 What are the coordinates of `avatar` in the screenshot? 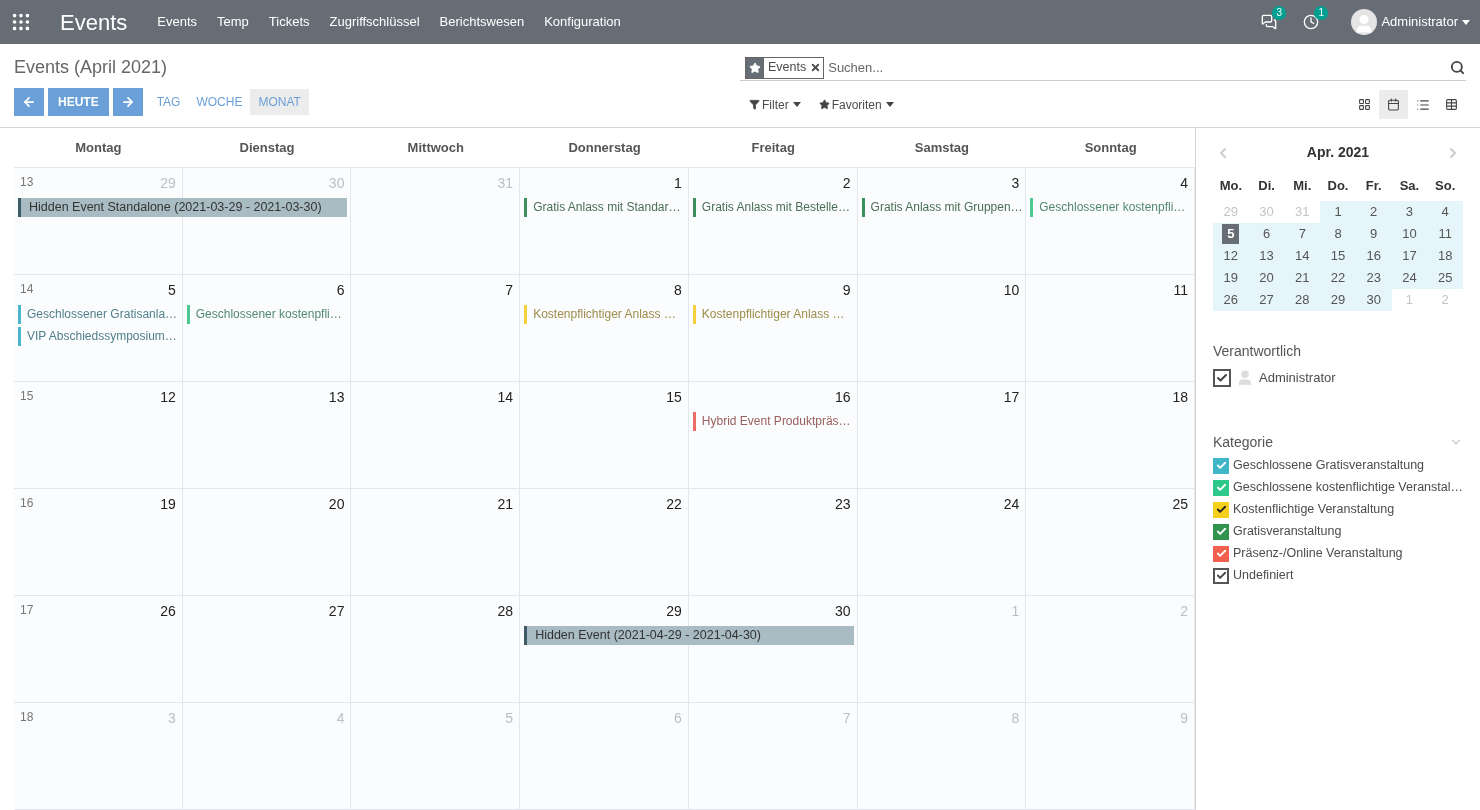 It's located at (1364, 22).